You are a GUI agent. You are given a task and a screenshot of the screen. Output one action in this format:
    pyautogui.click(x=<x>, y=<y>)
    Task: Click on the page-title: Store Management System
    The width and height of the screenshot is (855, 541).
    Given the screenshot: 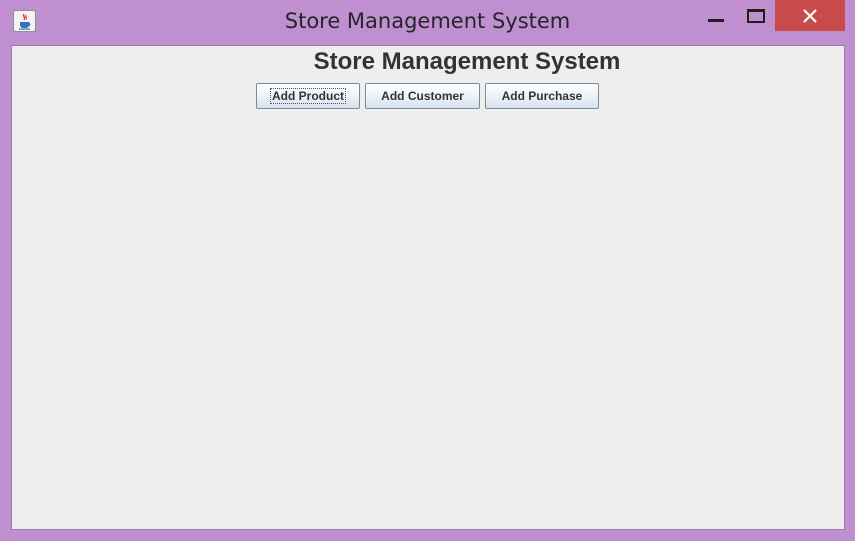 What is the action you would take?
    pyautogui.click(x=467, y=61)
    